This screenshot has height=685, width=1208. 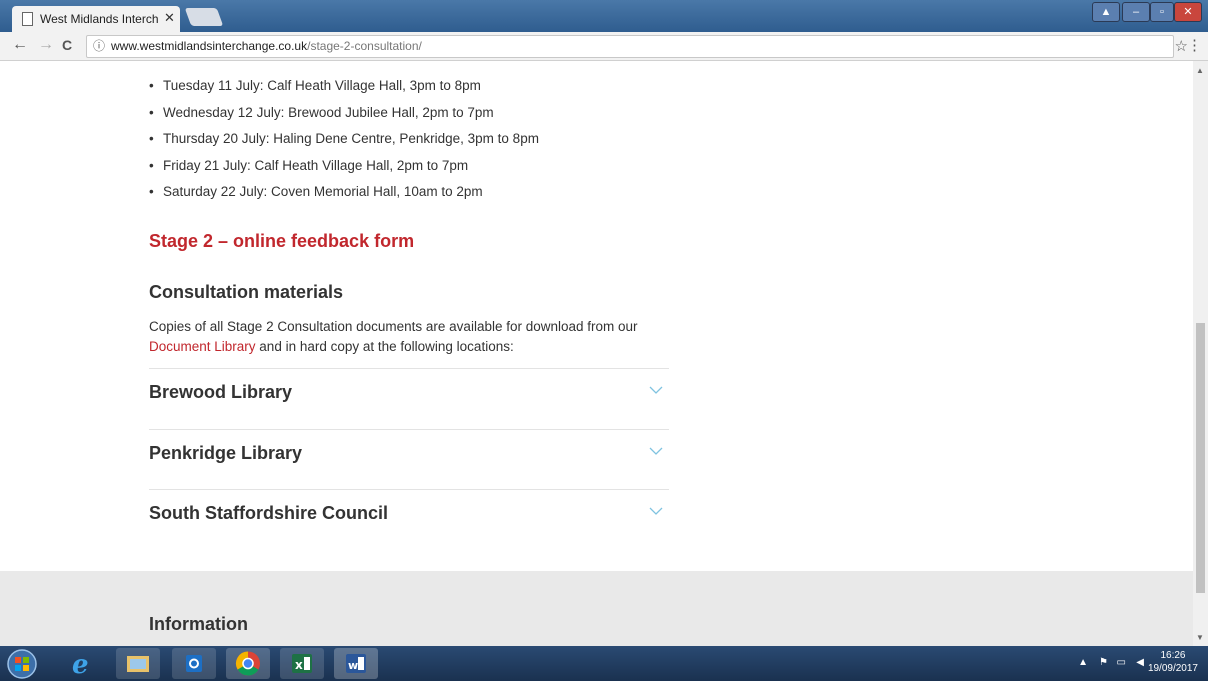 I want to click on internet-explorer-icon: e, so click(x=82, y=664).